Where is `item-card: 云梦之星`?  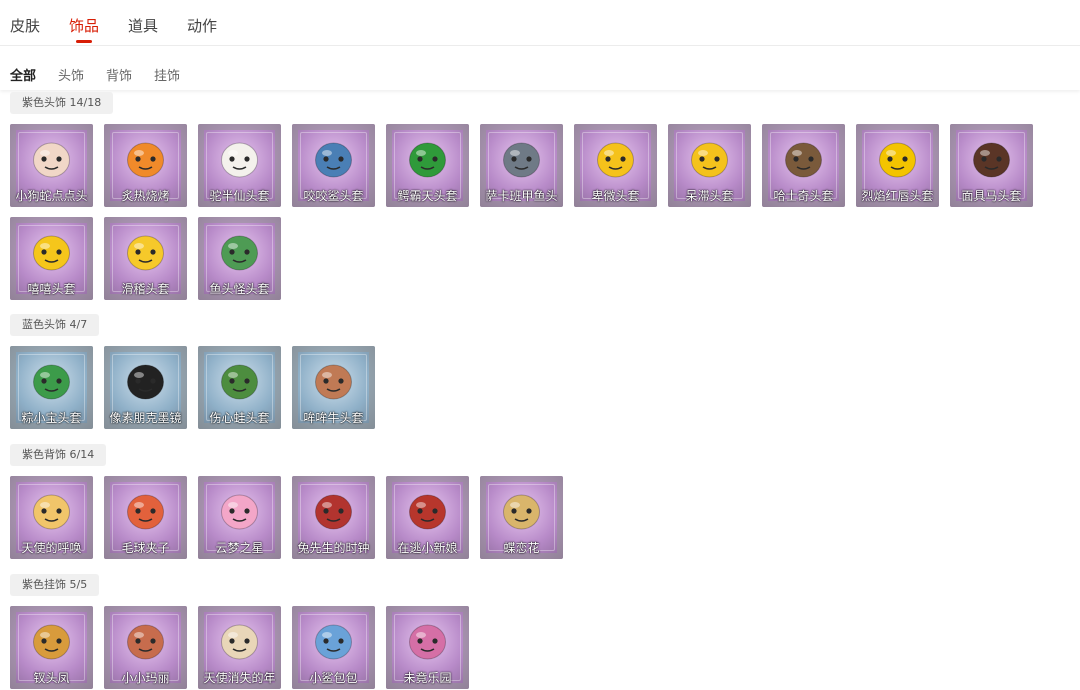 item-card: 云梦之星 is located at coordinates (239, 517).